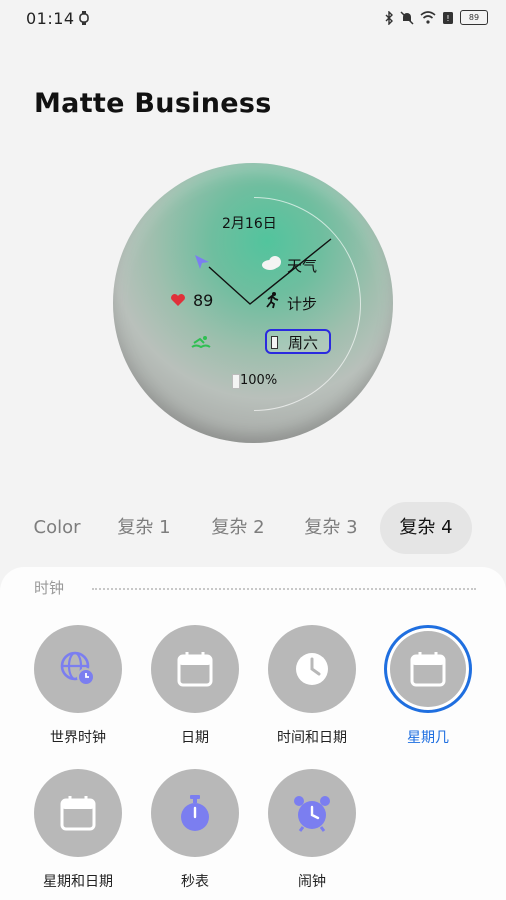 Image resolution: width=506 pixels, height=900 pixels. I want to click on clock-hands, so click(270, 271).